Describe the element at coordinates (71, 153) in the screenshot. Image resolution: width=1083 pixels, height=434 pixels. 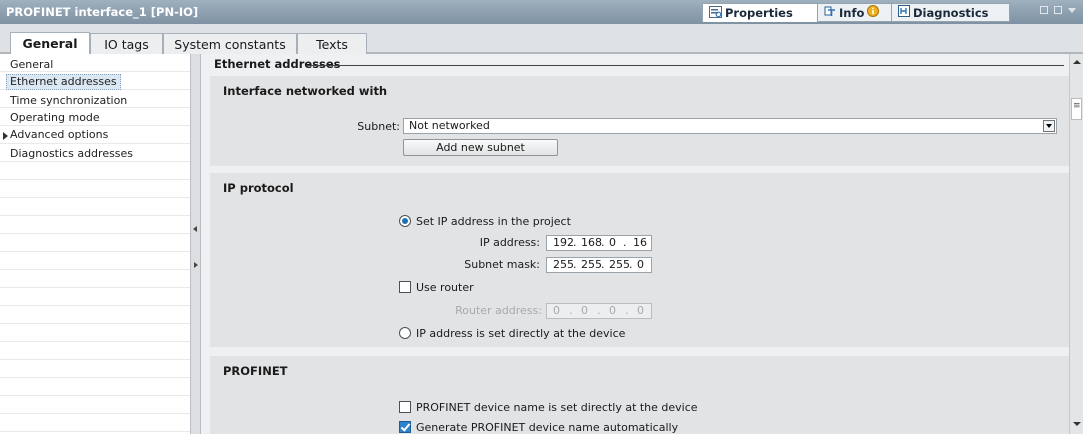
I see `nav-item-diagnostics-addresses: Diagnostics addresses` at that location.